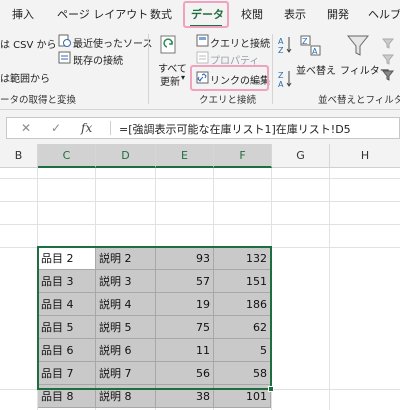  What do you see at coordinates (338, 15) in the screenshot?
I see `tab-developer: 開発` at bounding box center [338, 15].